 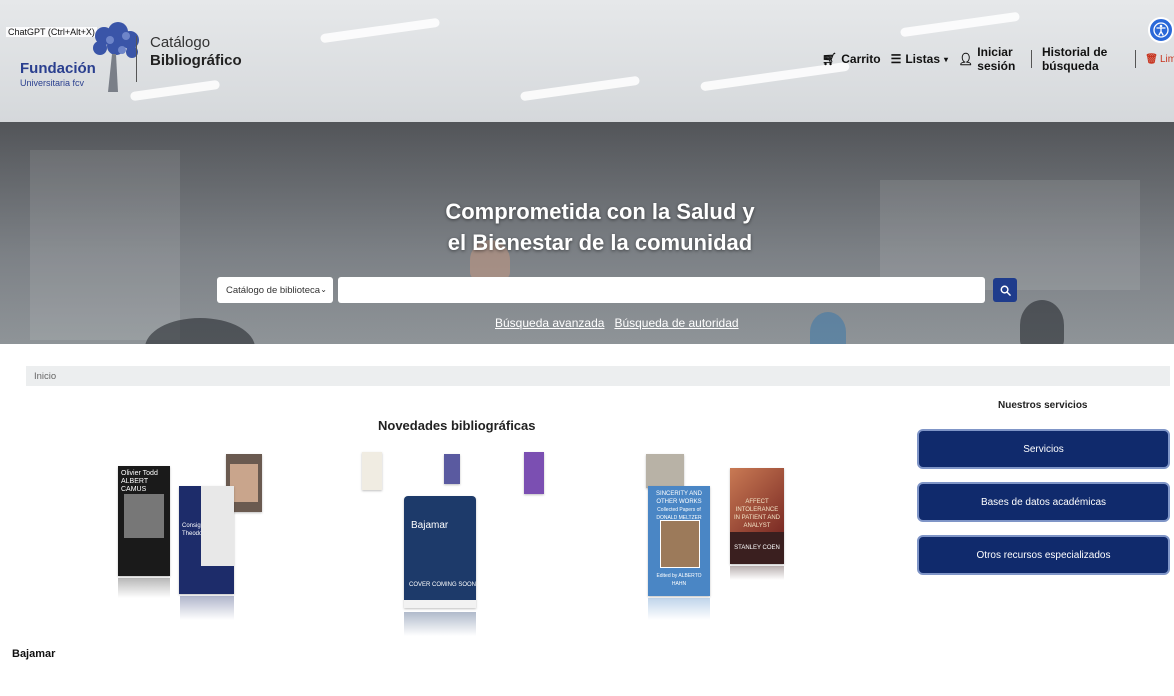 I want to click on search-input, so click(x=661, y=290).